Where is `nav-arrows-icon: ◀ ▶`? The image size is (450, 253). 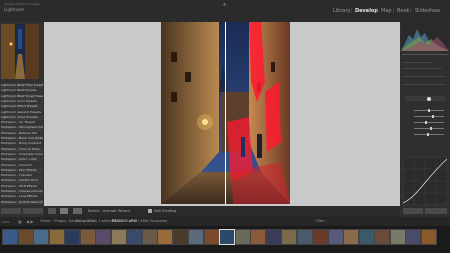 nav-arrows-icon: ◀ ▶ is located at coordinates (29, 221).